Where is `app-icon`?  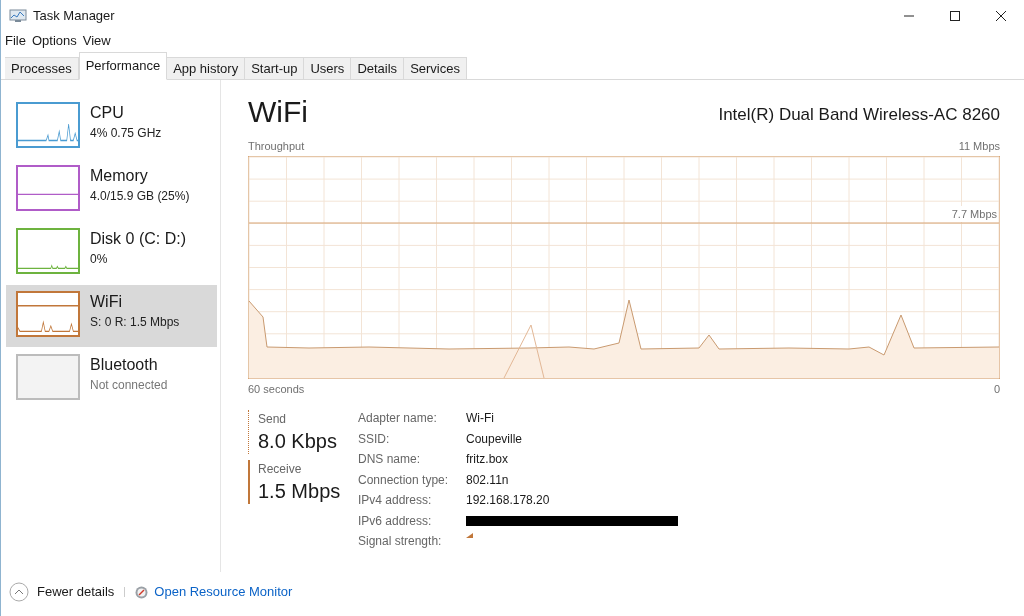
app-icon is located at coordinates (18, 16).